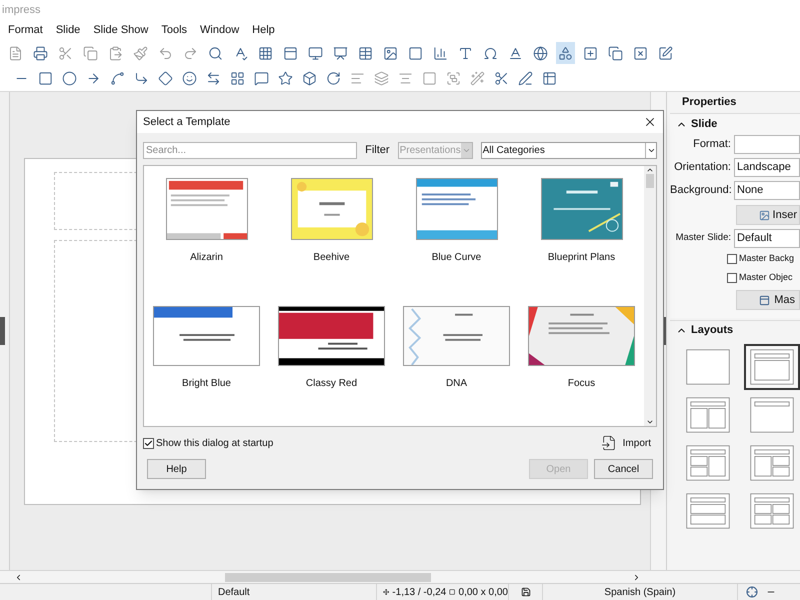  What do you see at coordinates (90, 53) in the screenshot?
I see `copy-icon` at bounding box center [90, 53].